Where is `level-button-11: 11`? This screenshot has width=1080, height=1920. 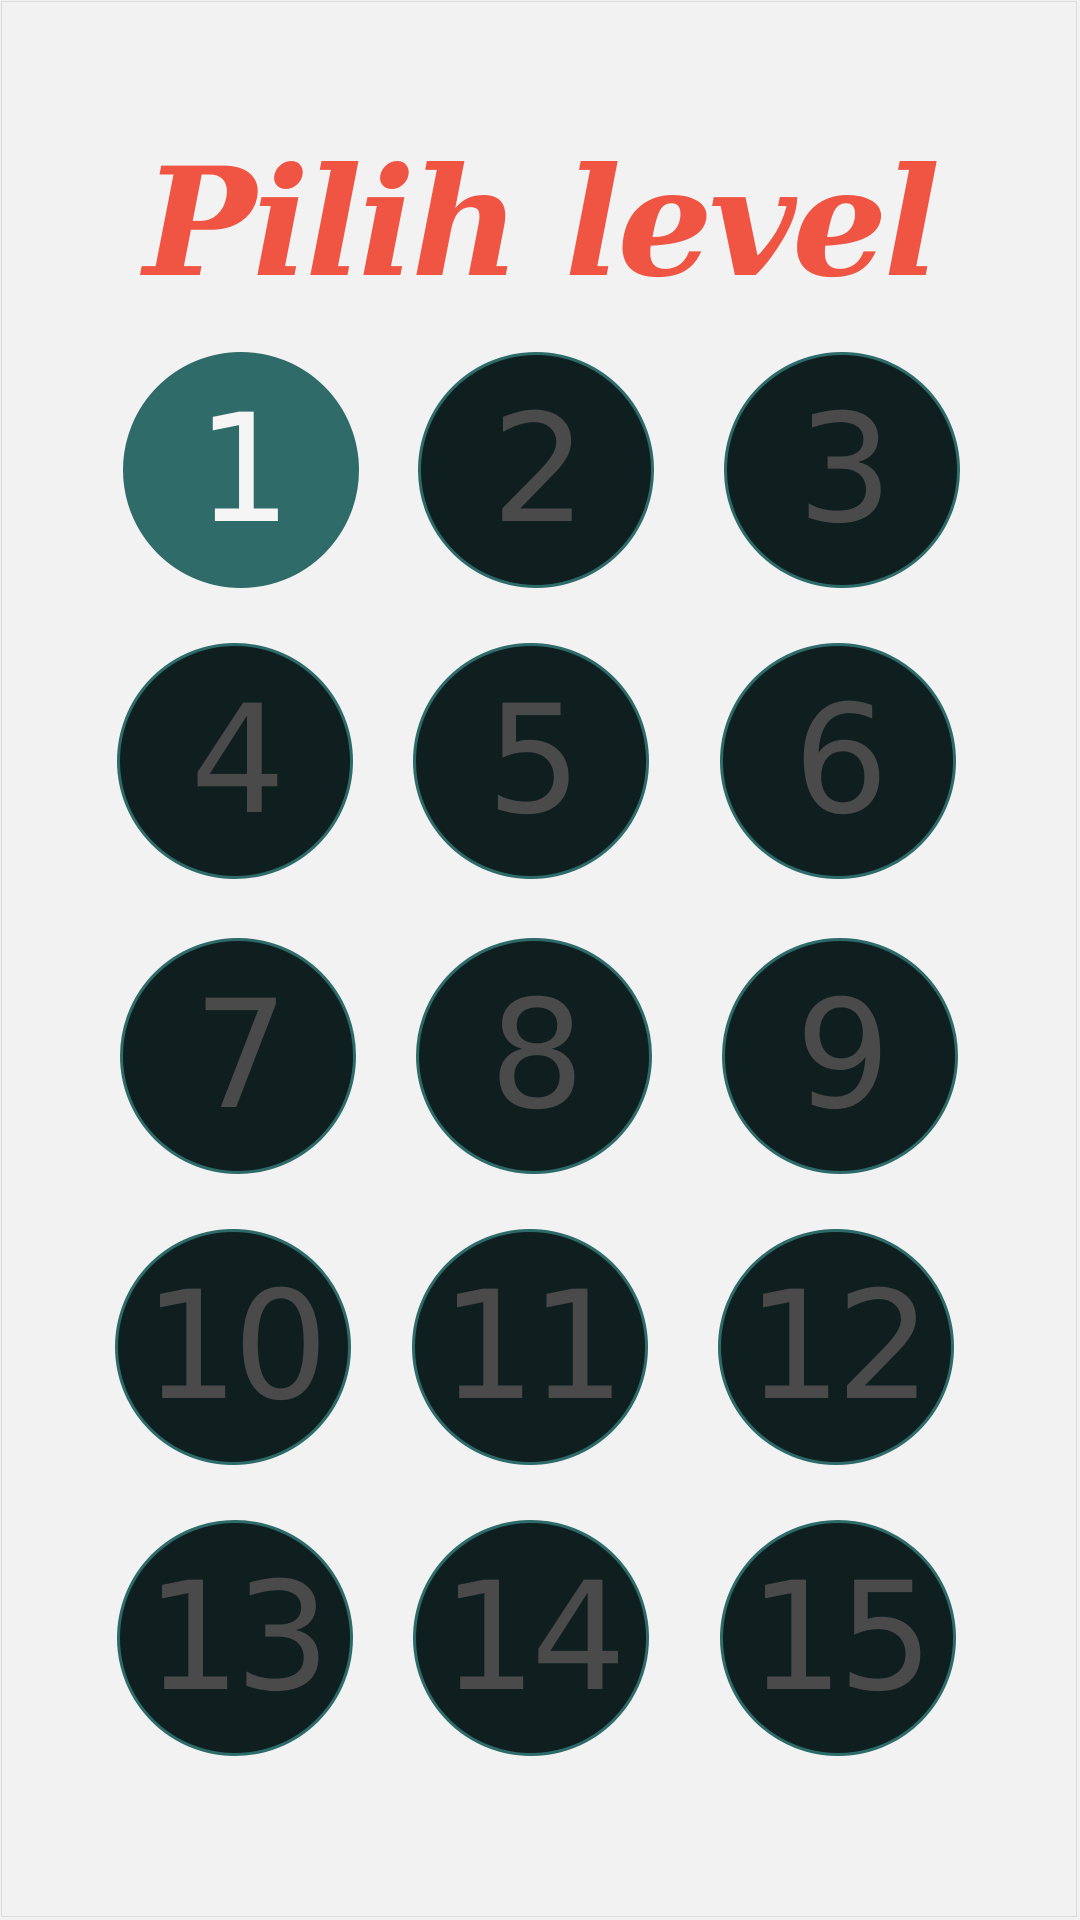
level-button-11: 11 is located at coordinates (530, 1347).